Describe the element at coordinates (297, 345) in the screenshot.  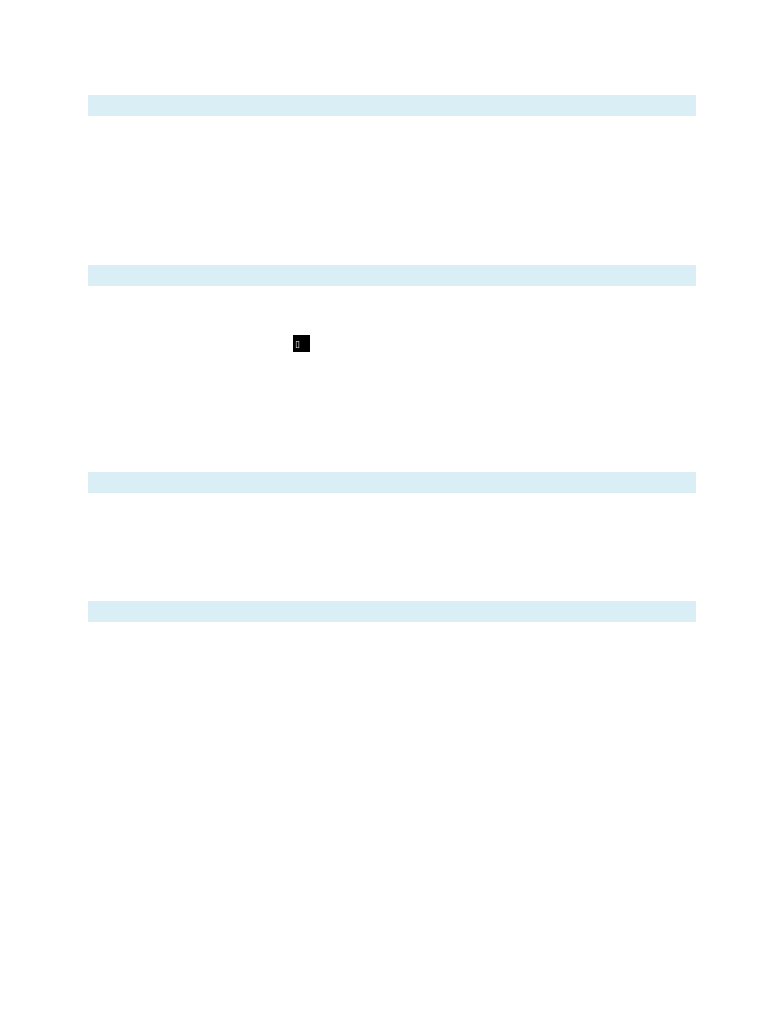
I see `missing-glyph-char: ▯` at that location.